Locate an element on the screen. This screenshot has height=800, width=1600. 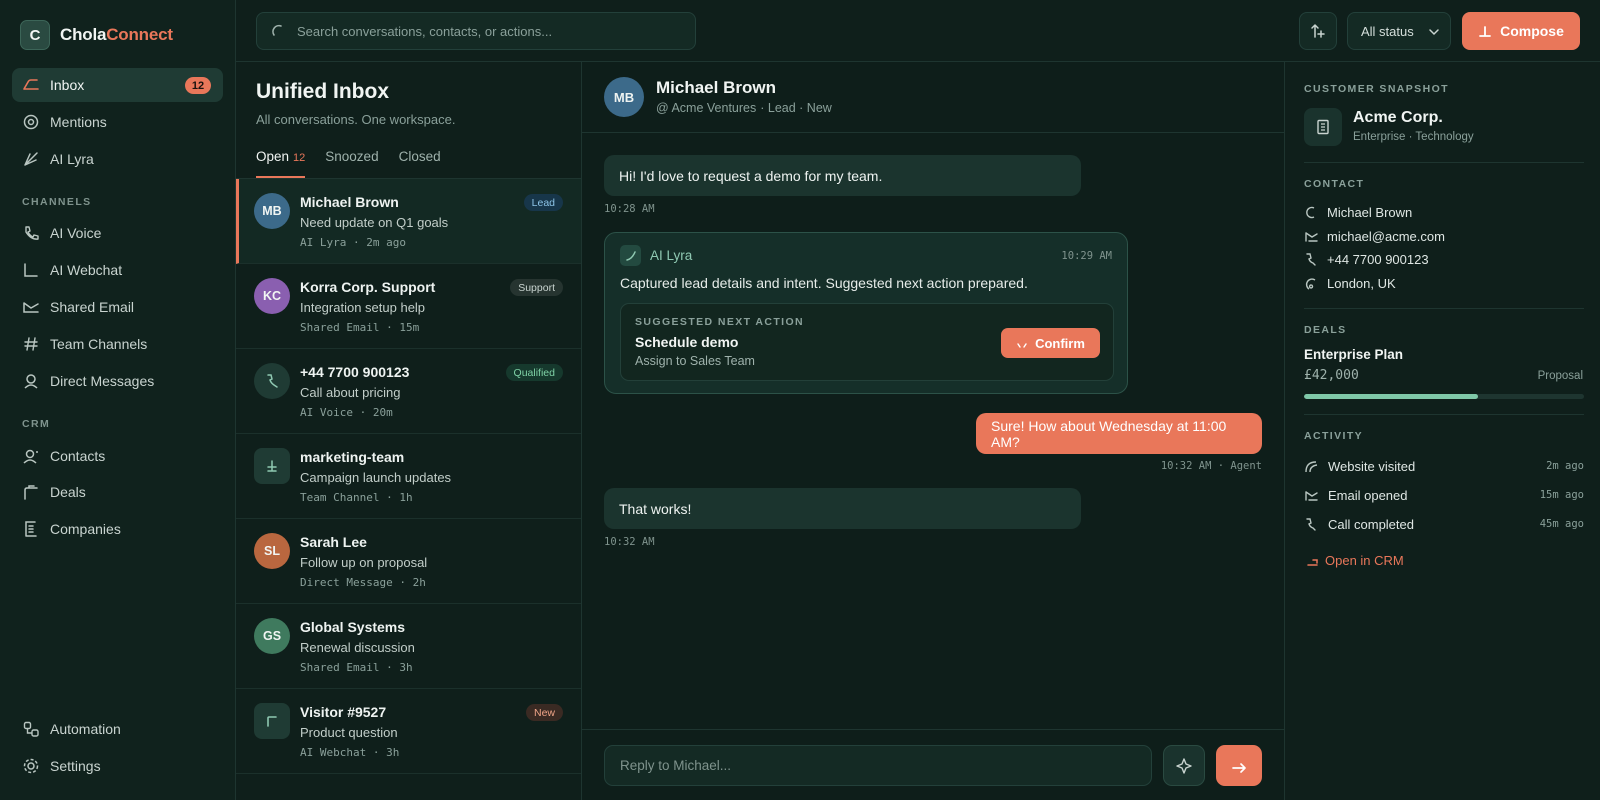
deal-progress-fill is located at coordinates (1391, 396).